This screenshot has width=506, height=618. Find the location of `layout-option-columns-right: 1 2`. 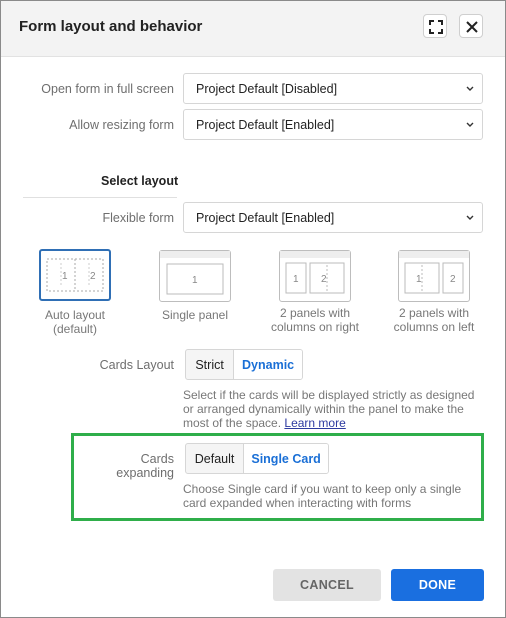

layout-option-columns-right: 1 2 is located at coordinates (315, 276).